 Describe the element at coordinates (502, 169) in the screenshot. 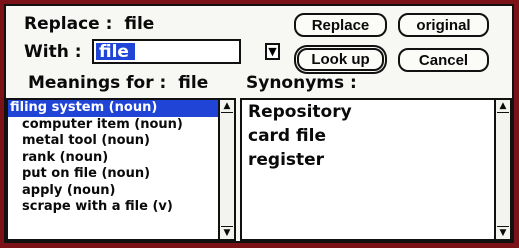

I see `synonyms-scrollbar: ▲ ▼` at that location.